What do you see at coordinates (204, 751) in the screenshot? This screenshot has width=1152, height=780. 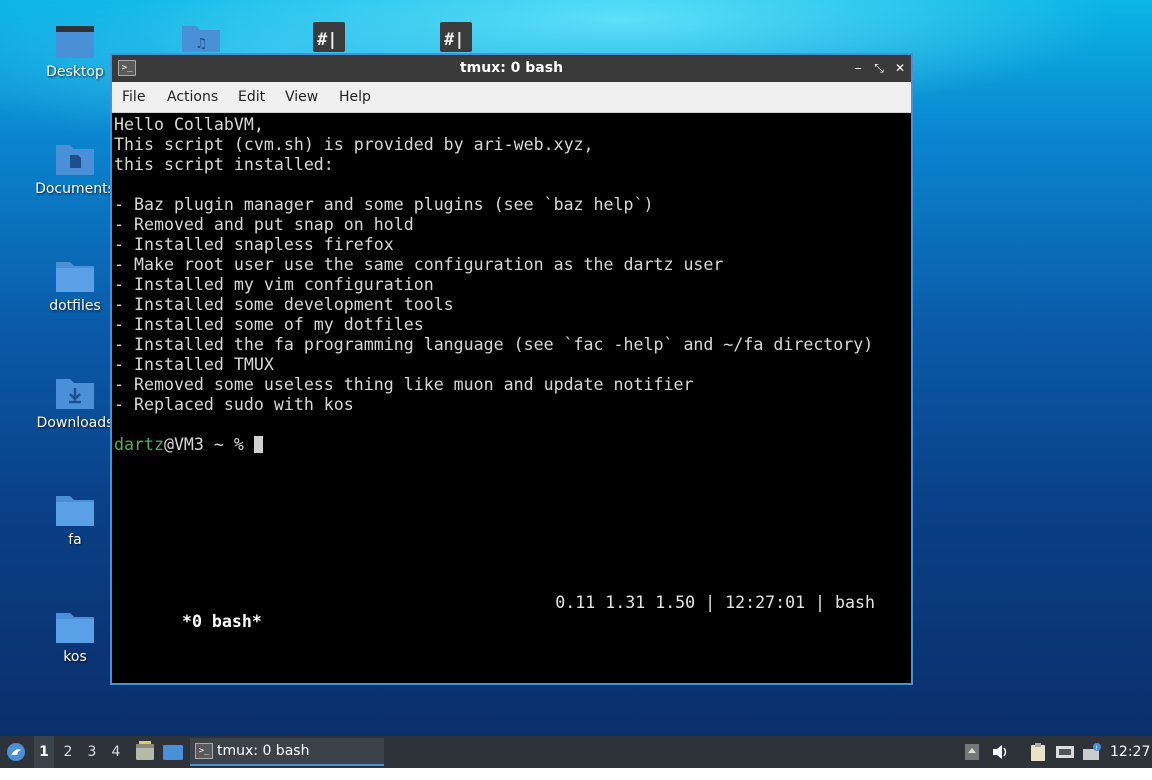 I see `terminal-task-icon: >_` at bounding box center [204, 751].